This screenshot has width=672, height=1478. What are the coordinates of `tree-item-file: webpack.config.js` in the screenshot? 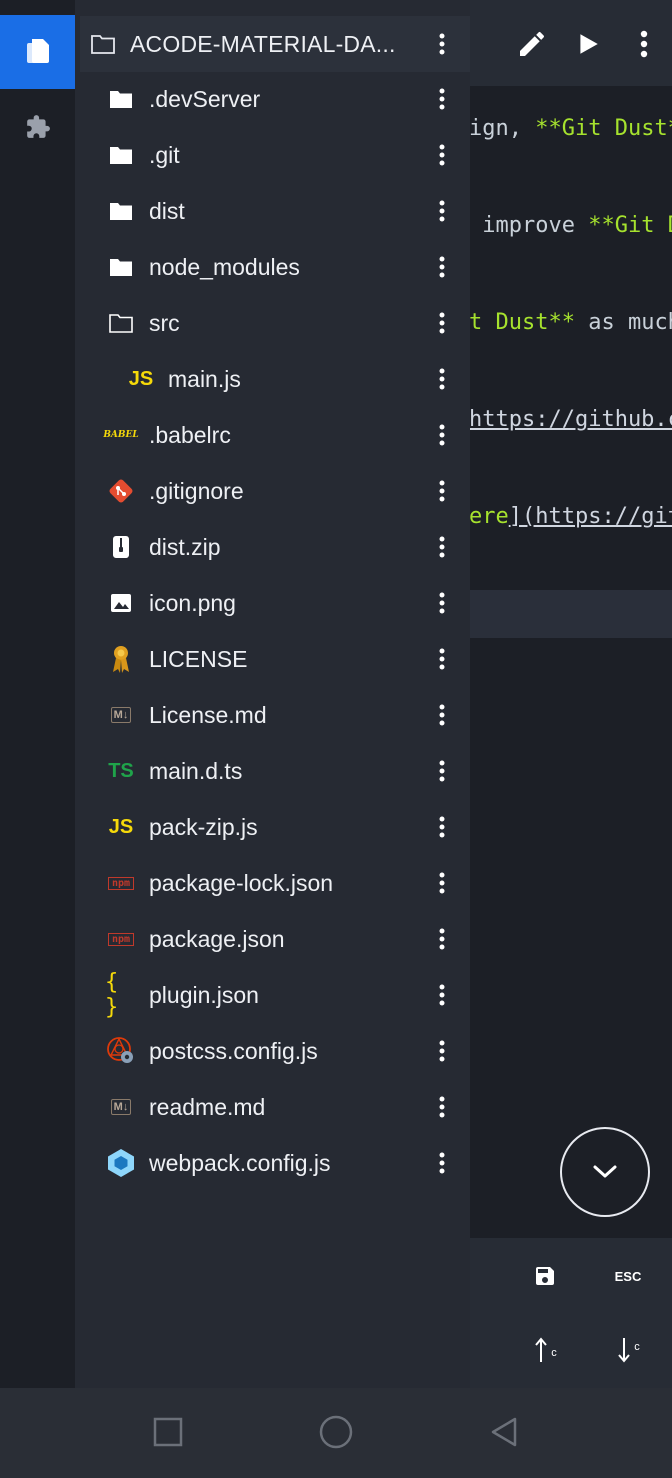 It's located at (272, 1163).